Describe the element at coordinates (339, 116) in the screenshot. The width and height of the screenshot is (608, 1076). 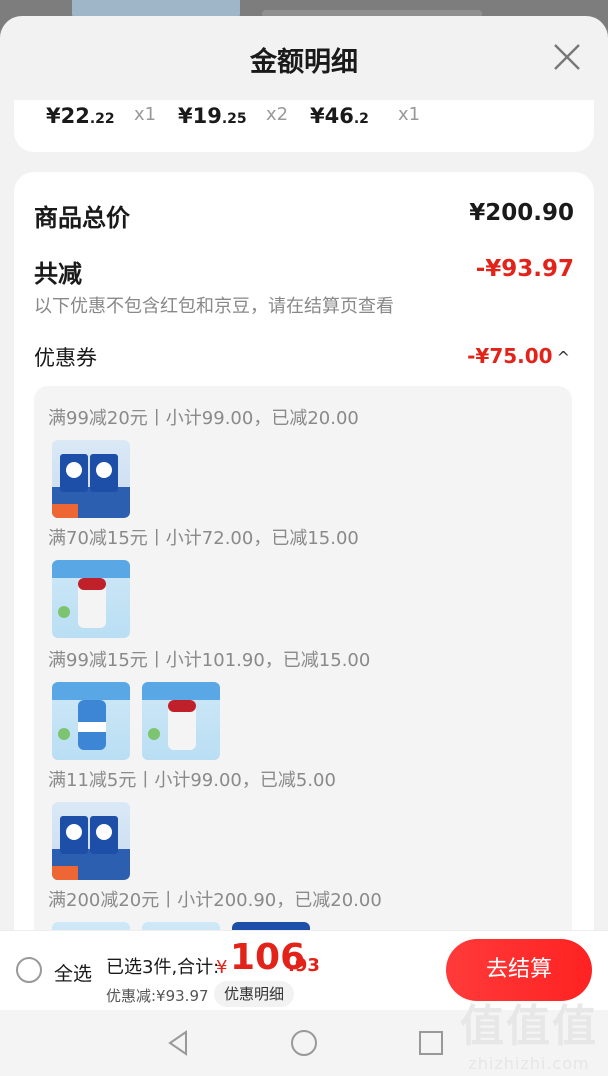
I see `item-price: ¥46.2` at that location.